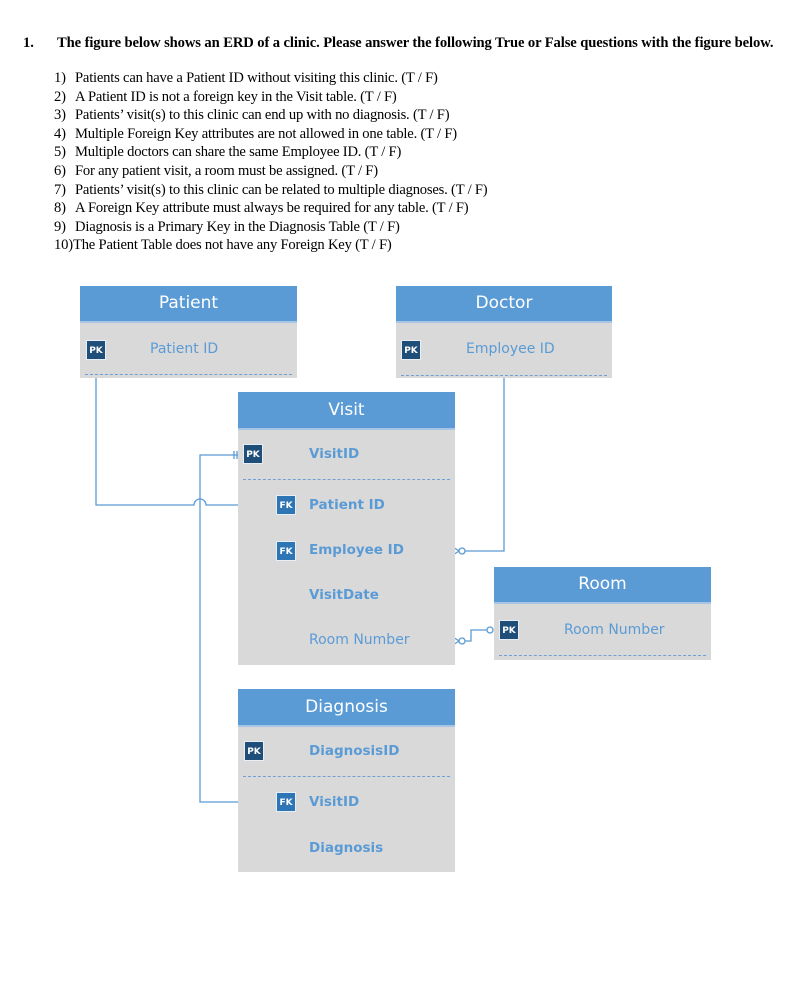  I want to click on entity-doctor: Doctor PK Employee ID, so click(504, 332).